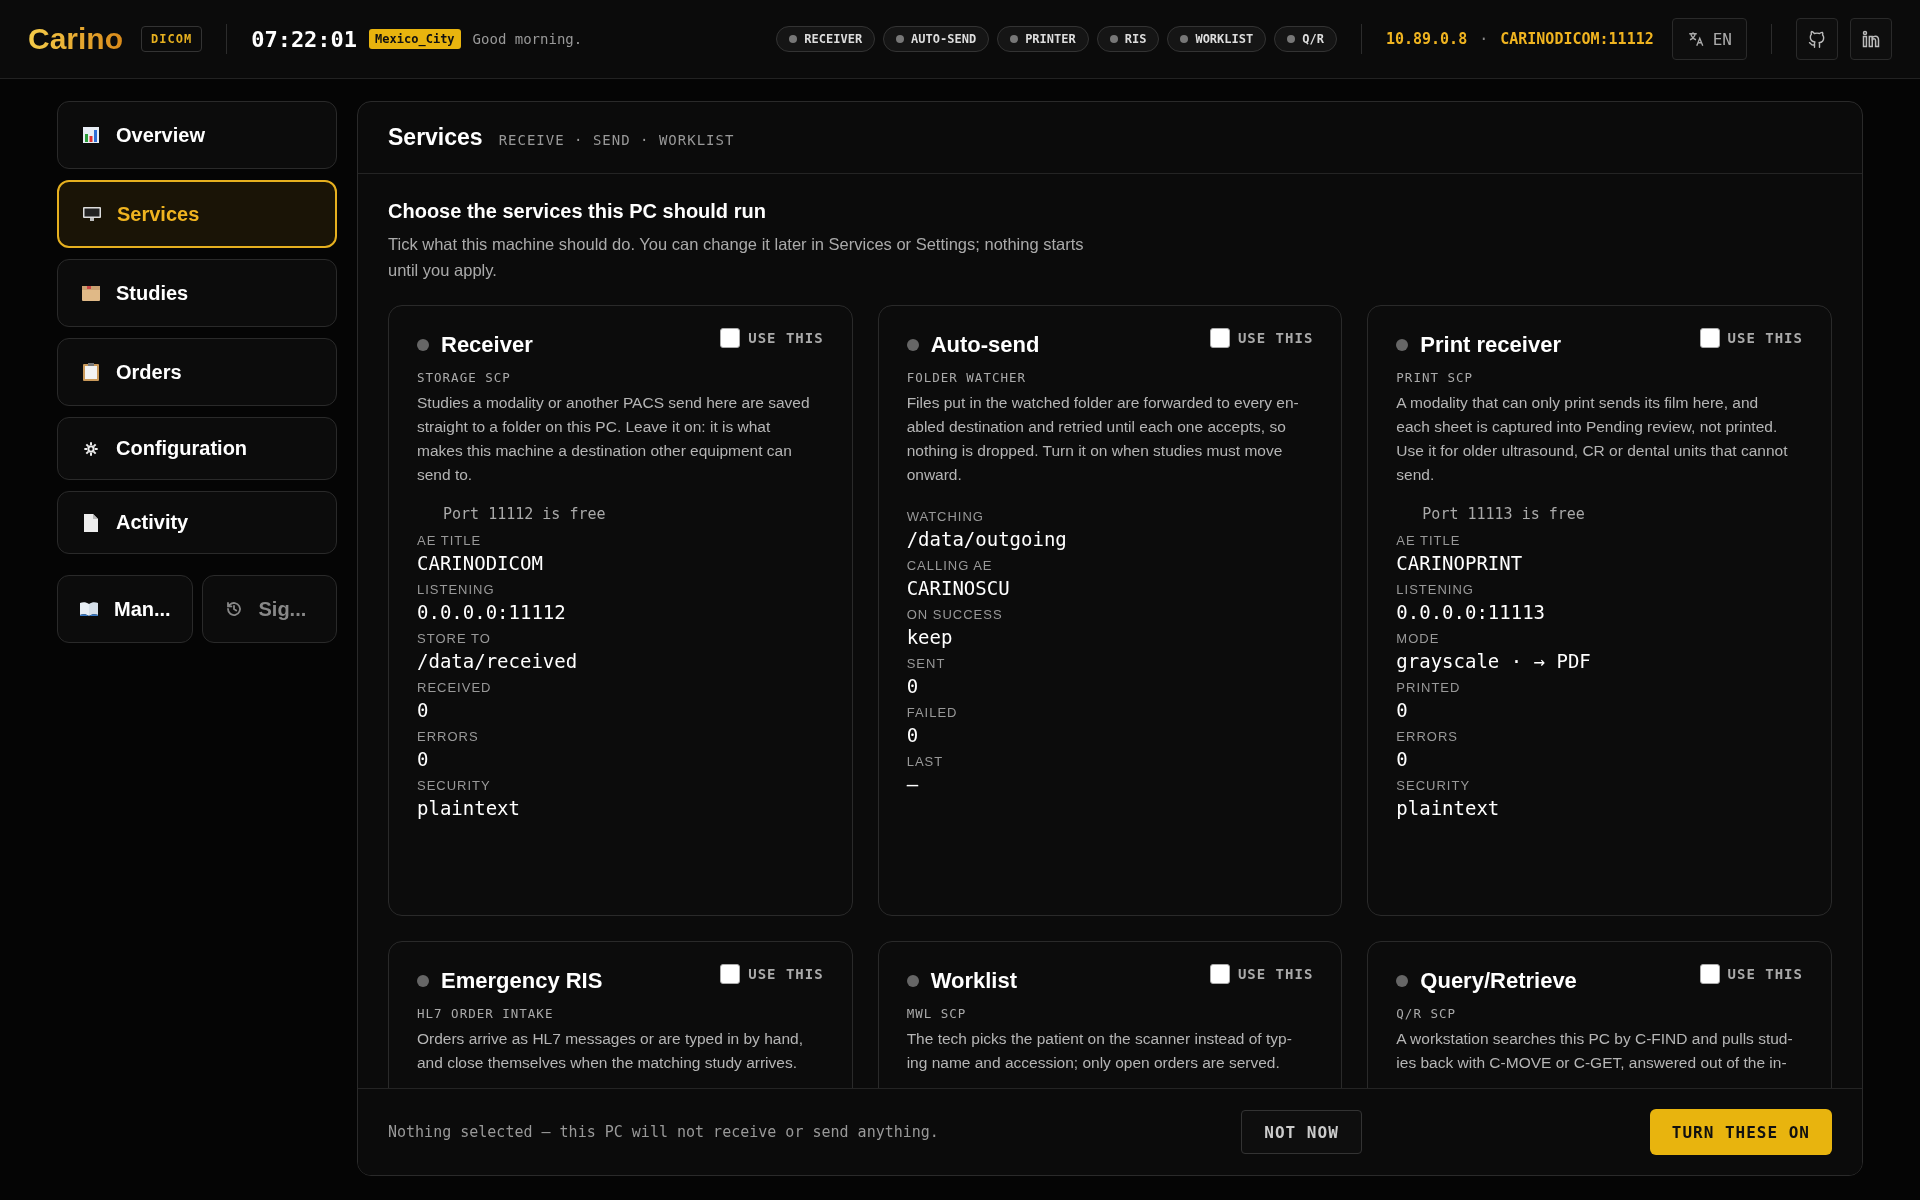 The width and height of the screenshot is (1920, 1200). What do you see at coordinates (91, 448) in the screenshot?
I see `settings-icon` at bounding box center [91, 448].